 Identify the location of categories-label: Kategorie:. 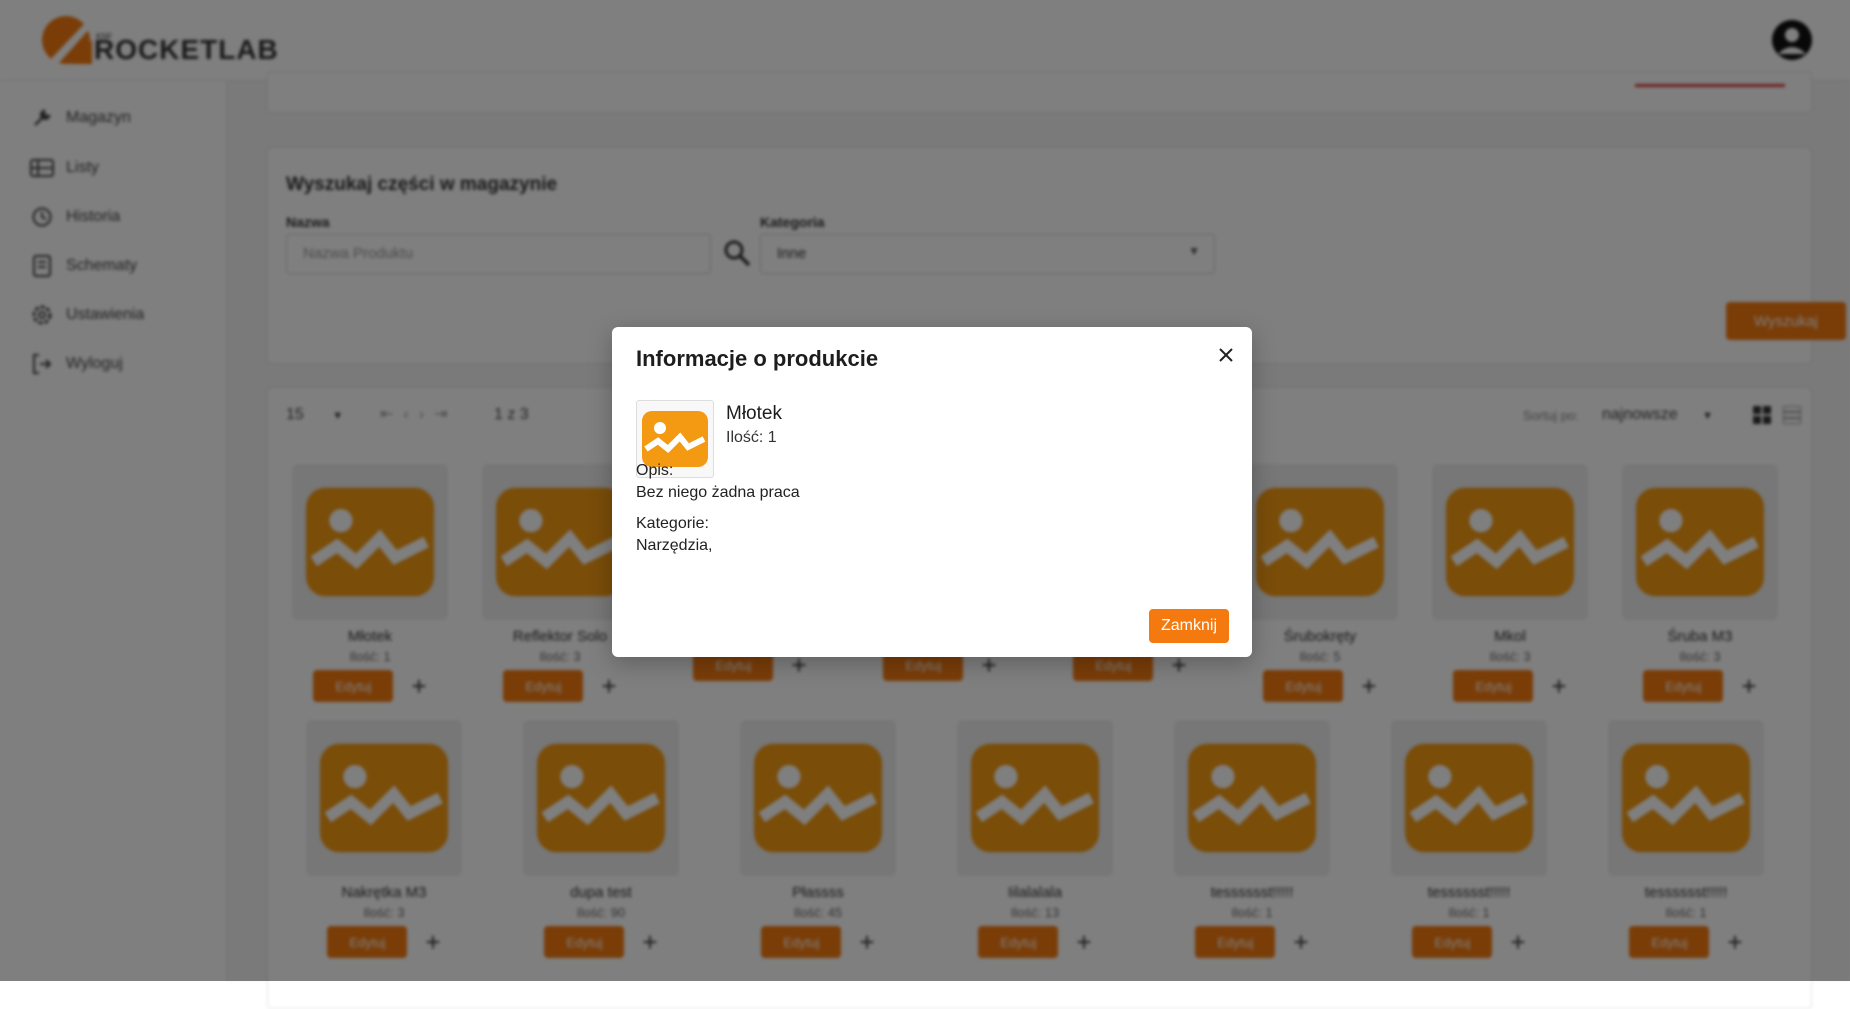
(672, 523).